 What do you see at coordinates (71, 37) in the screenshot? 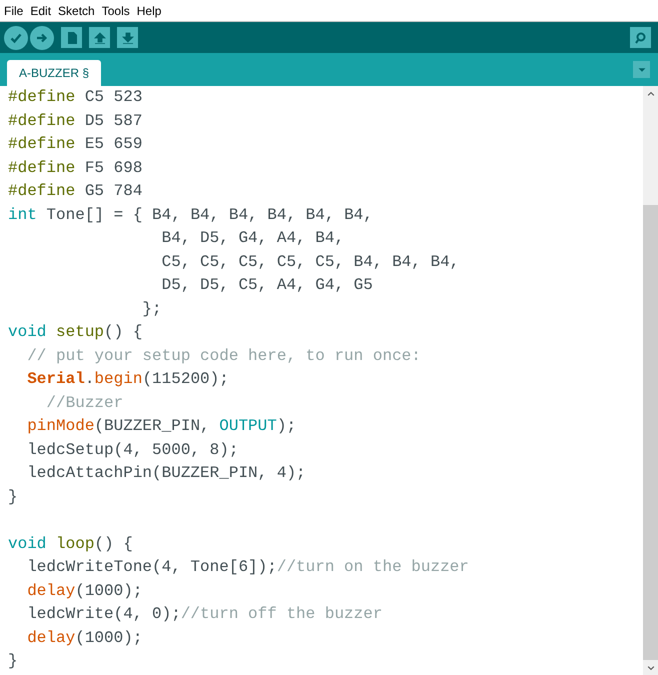
I see `new-button` at bounding box center [71, 37].